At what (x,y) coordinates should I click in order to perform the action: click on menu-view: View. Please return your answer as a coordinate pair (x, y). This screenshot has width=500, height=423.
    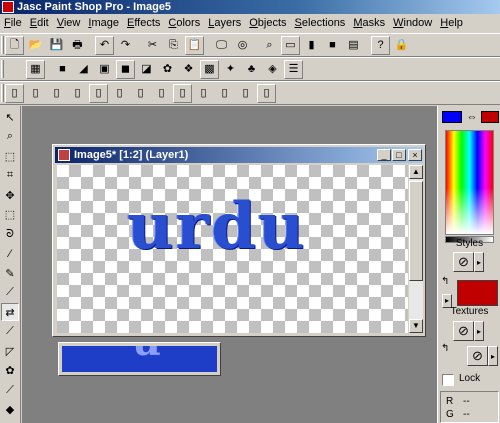
    Looking at the image, I should click on (69, 23).